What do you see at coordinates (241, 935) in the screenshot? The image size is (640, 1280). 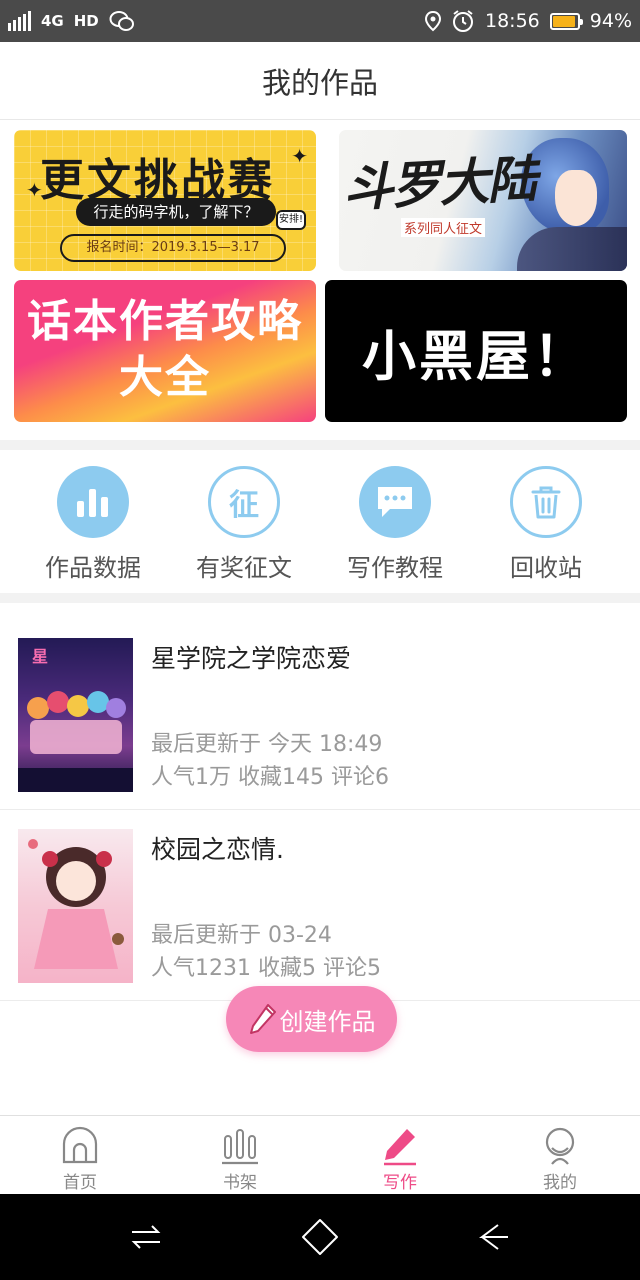 I see `work-updated: 最后更新于 03-24` at bounding box center [241, 935].